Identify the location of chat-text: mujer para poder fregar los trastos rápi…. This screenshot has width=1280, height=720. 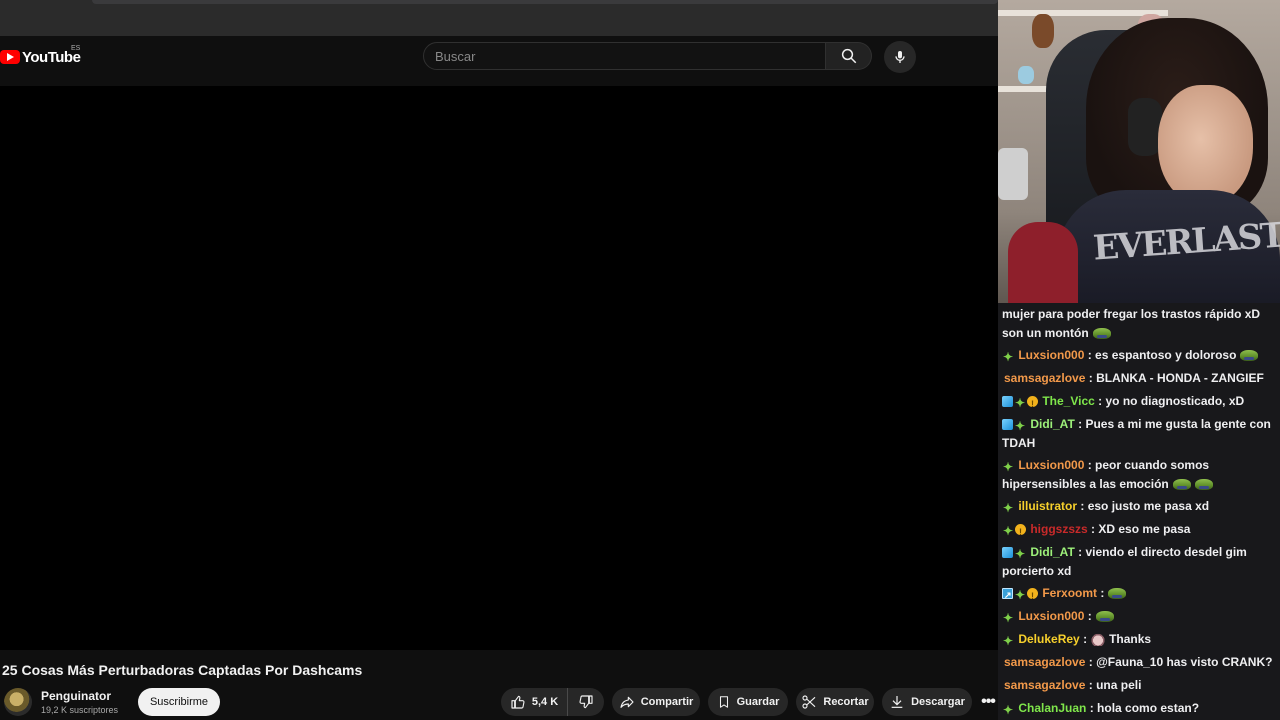
(1131, 323).